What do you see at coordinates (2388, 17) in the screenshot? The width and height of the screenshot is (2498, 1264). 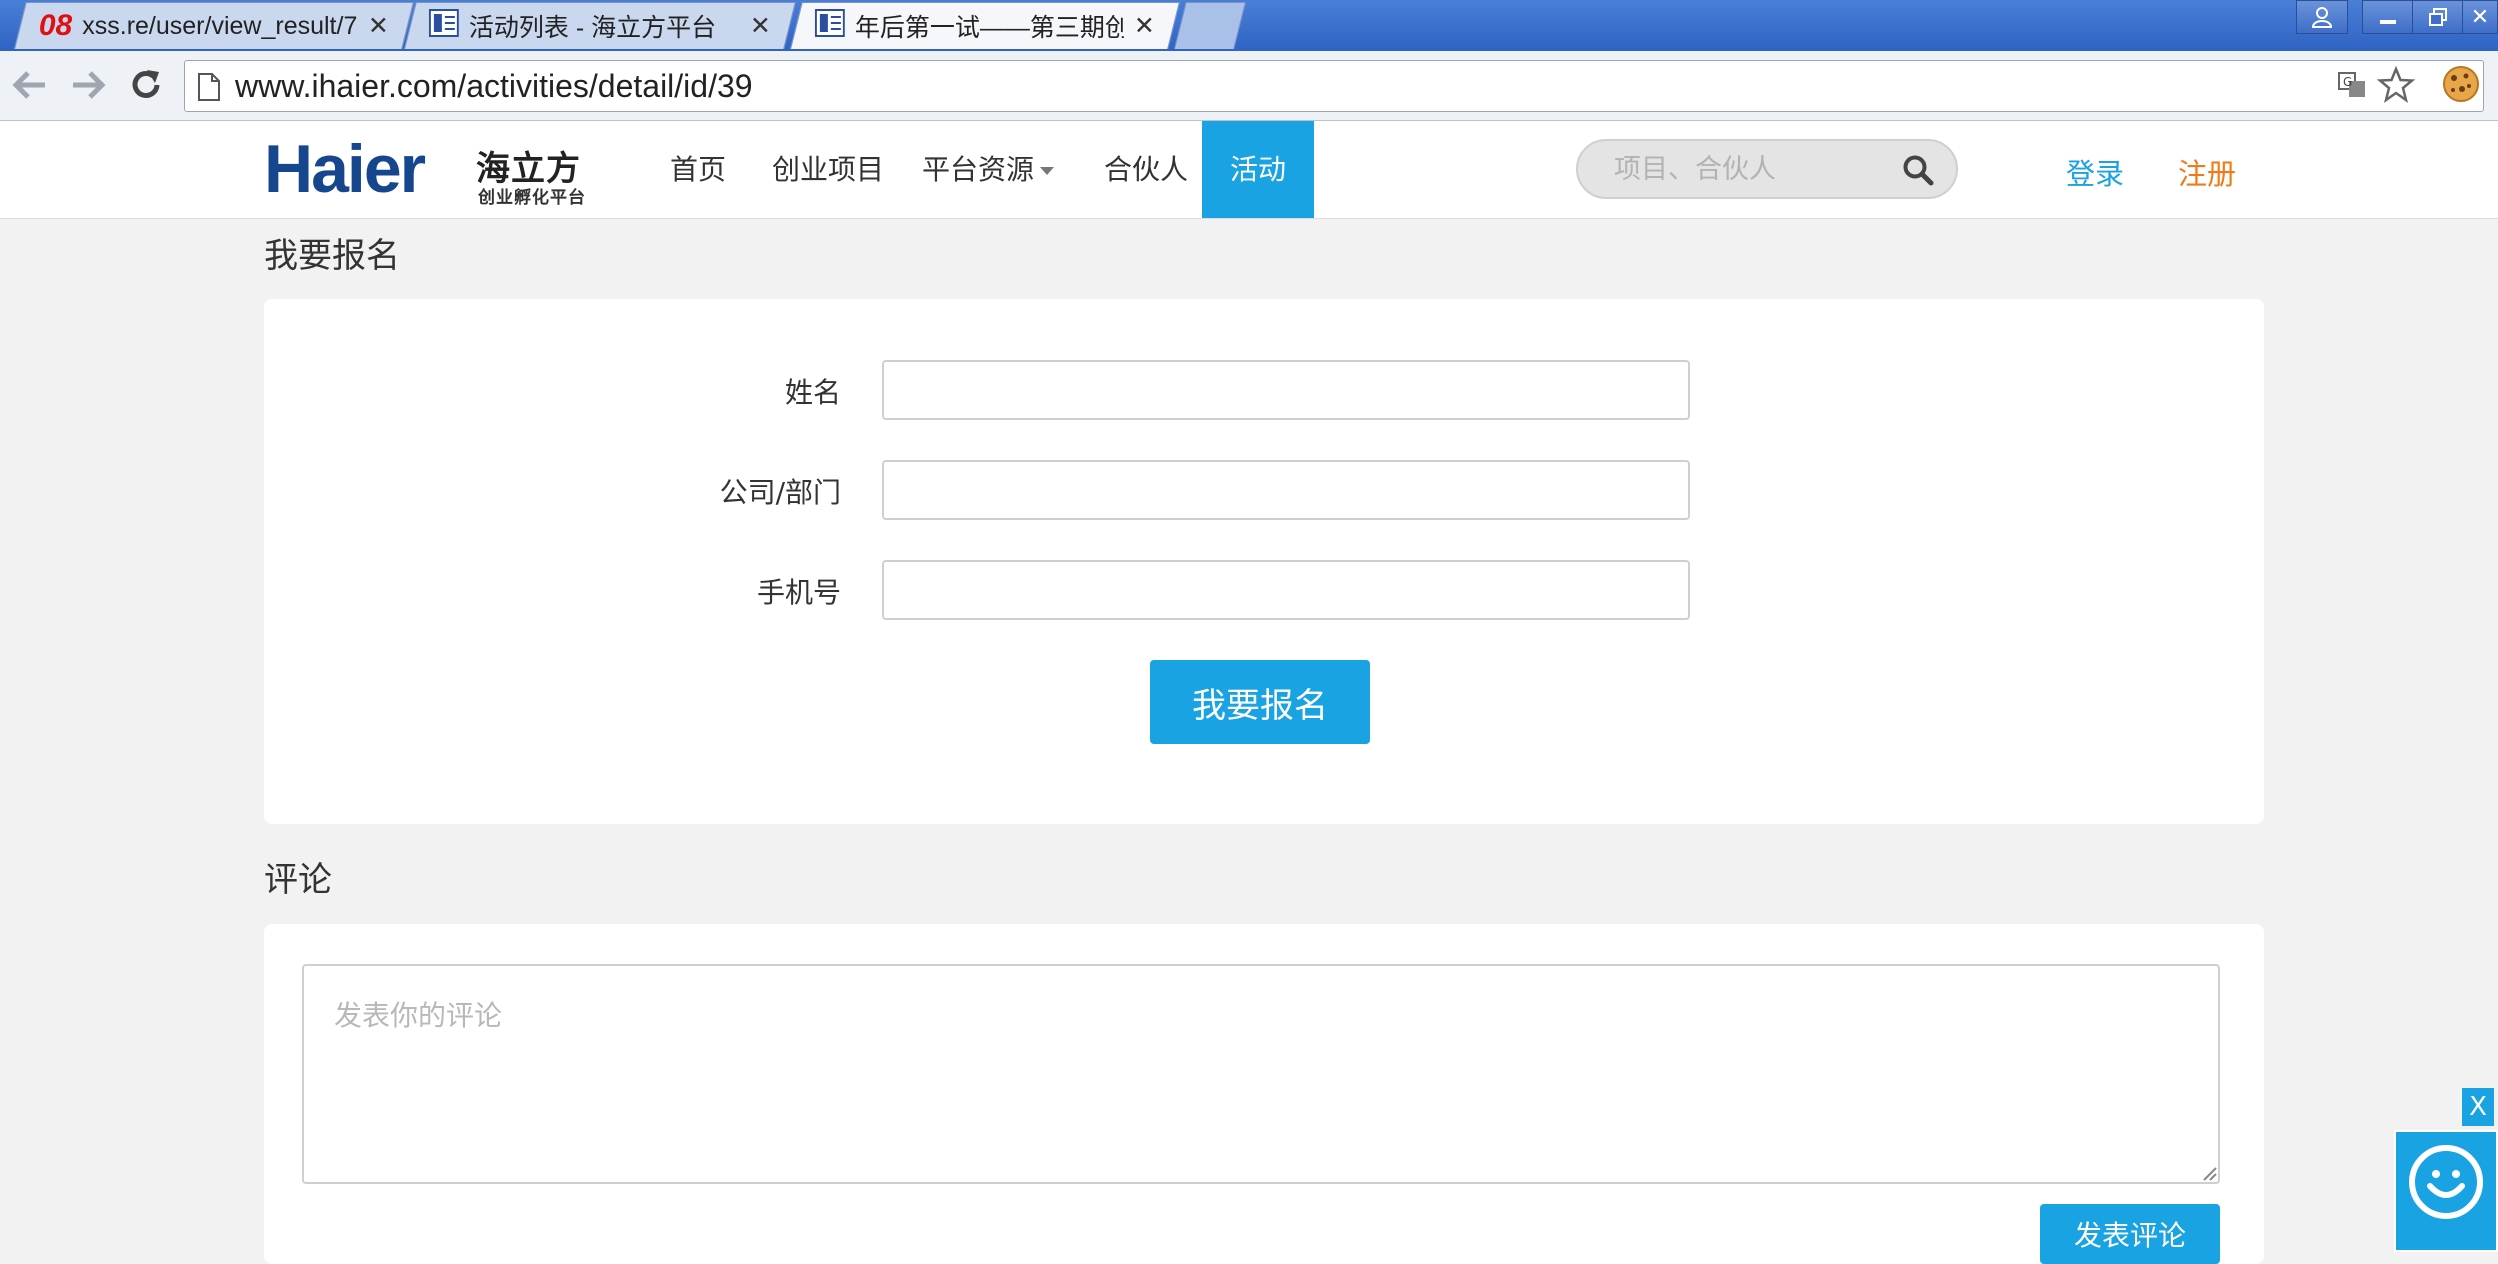 I see `minimize-icon` at bounding box center [2388, 17].